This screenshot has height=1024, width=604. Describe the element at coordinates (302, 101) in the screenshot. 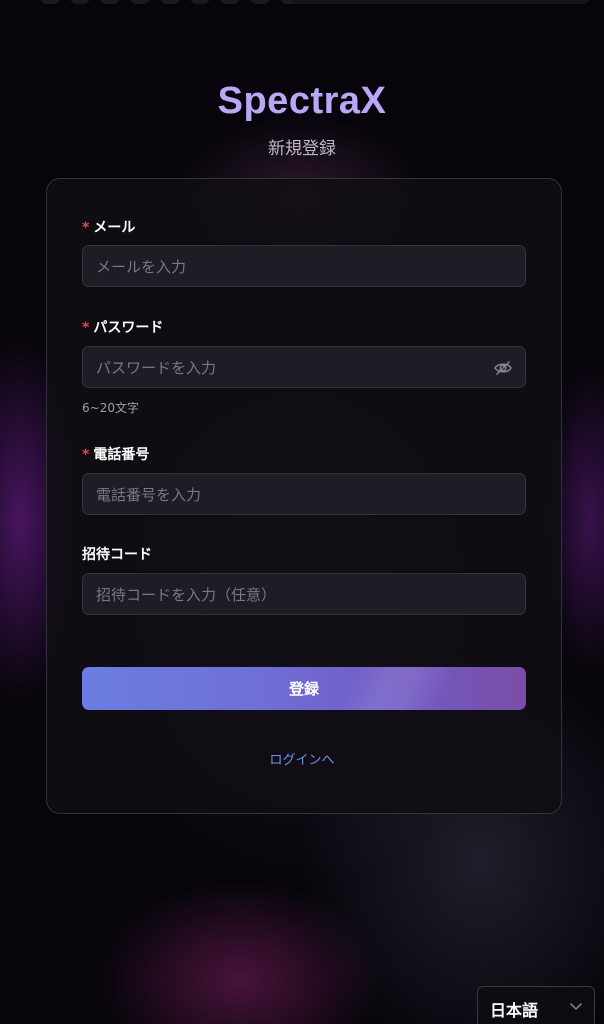

I see `brand-logo: SpectraX` at that location.